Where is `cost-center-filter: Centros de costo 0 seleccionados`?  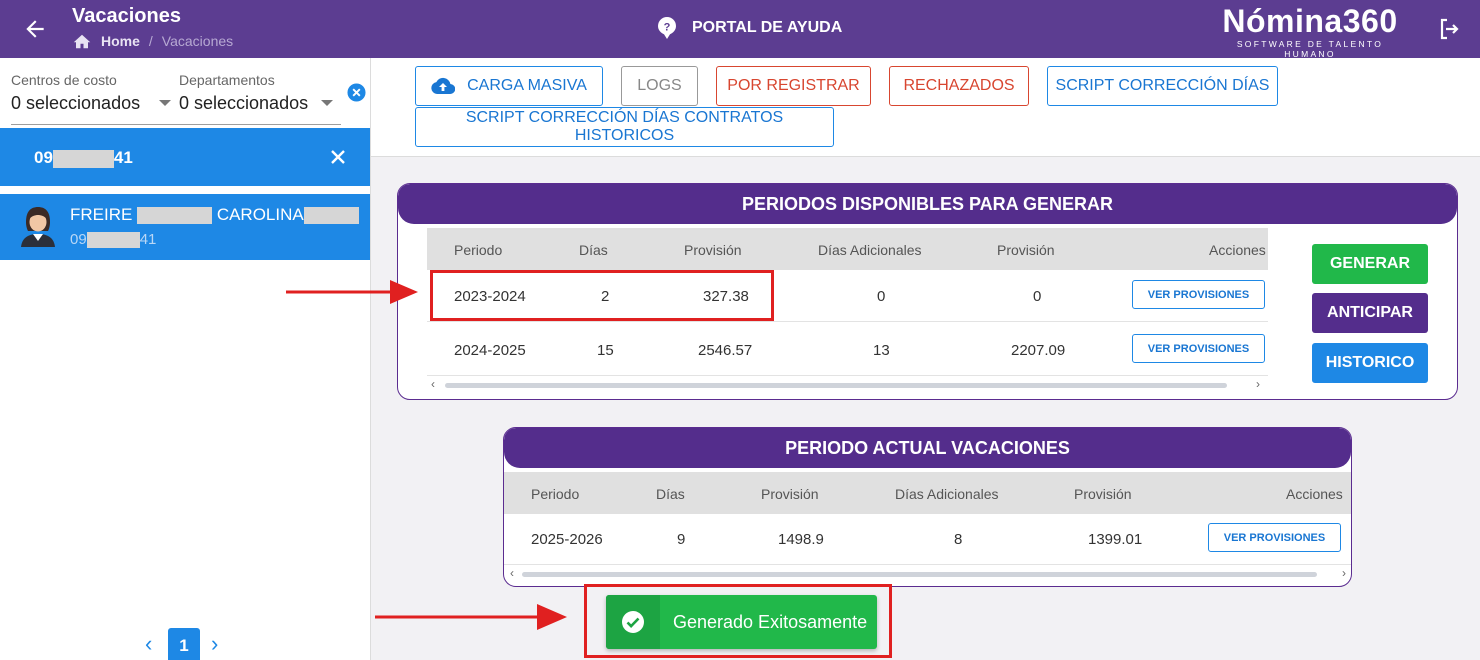
cost-center-filter: Centros de costo 0 seleccionados is located at coordinates (75, 93).